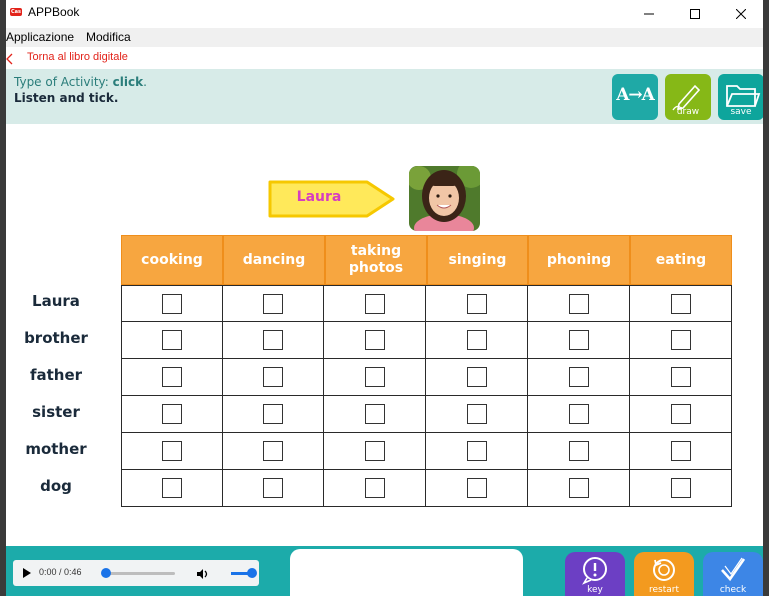 This screenshot has width=769, height=596. Describe the element at coordinates (384, 37) in the screenshot. I see `menu-bar: Applicazione Modifica` at that location.